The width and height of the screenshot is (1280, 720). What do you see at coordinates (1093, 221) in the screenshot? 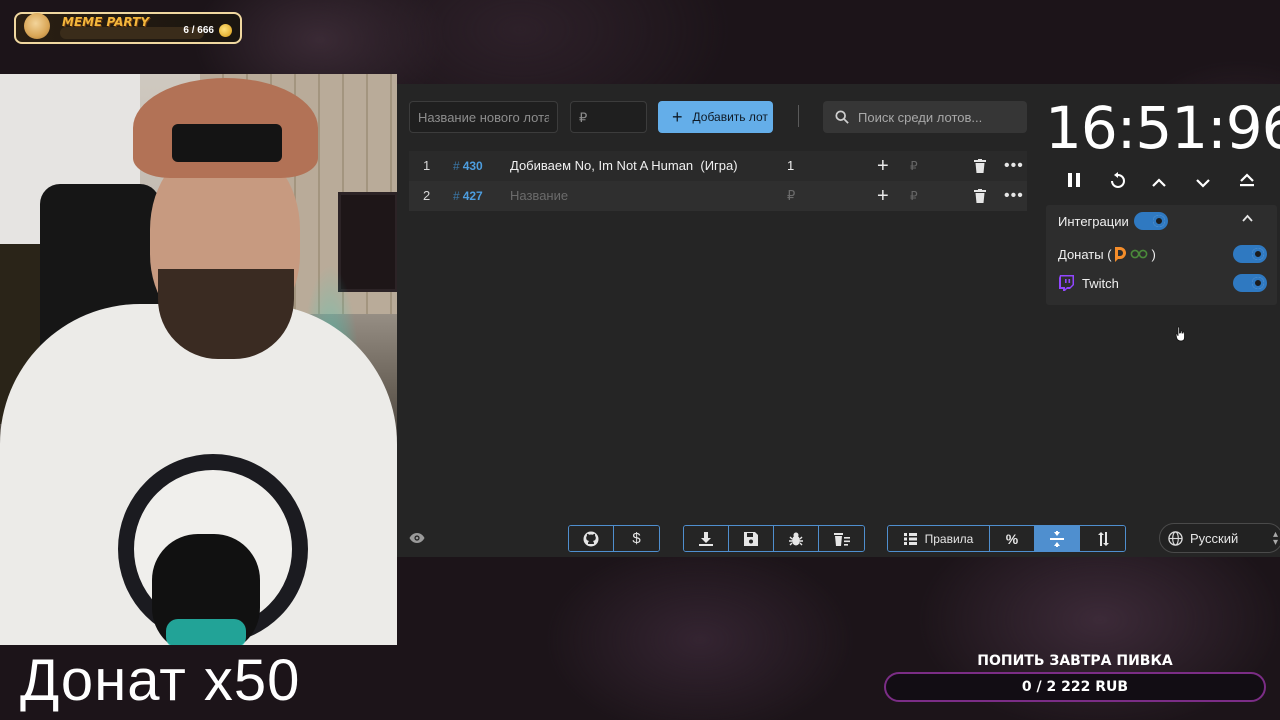
I see `integrations-label: Интеграции` at bounding box center [1093, 221].